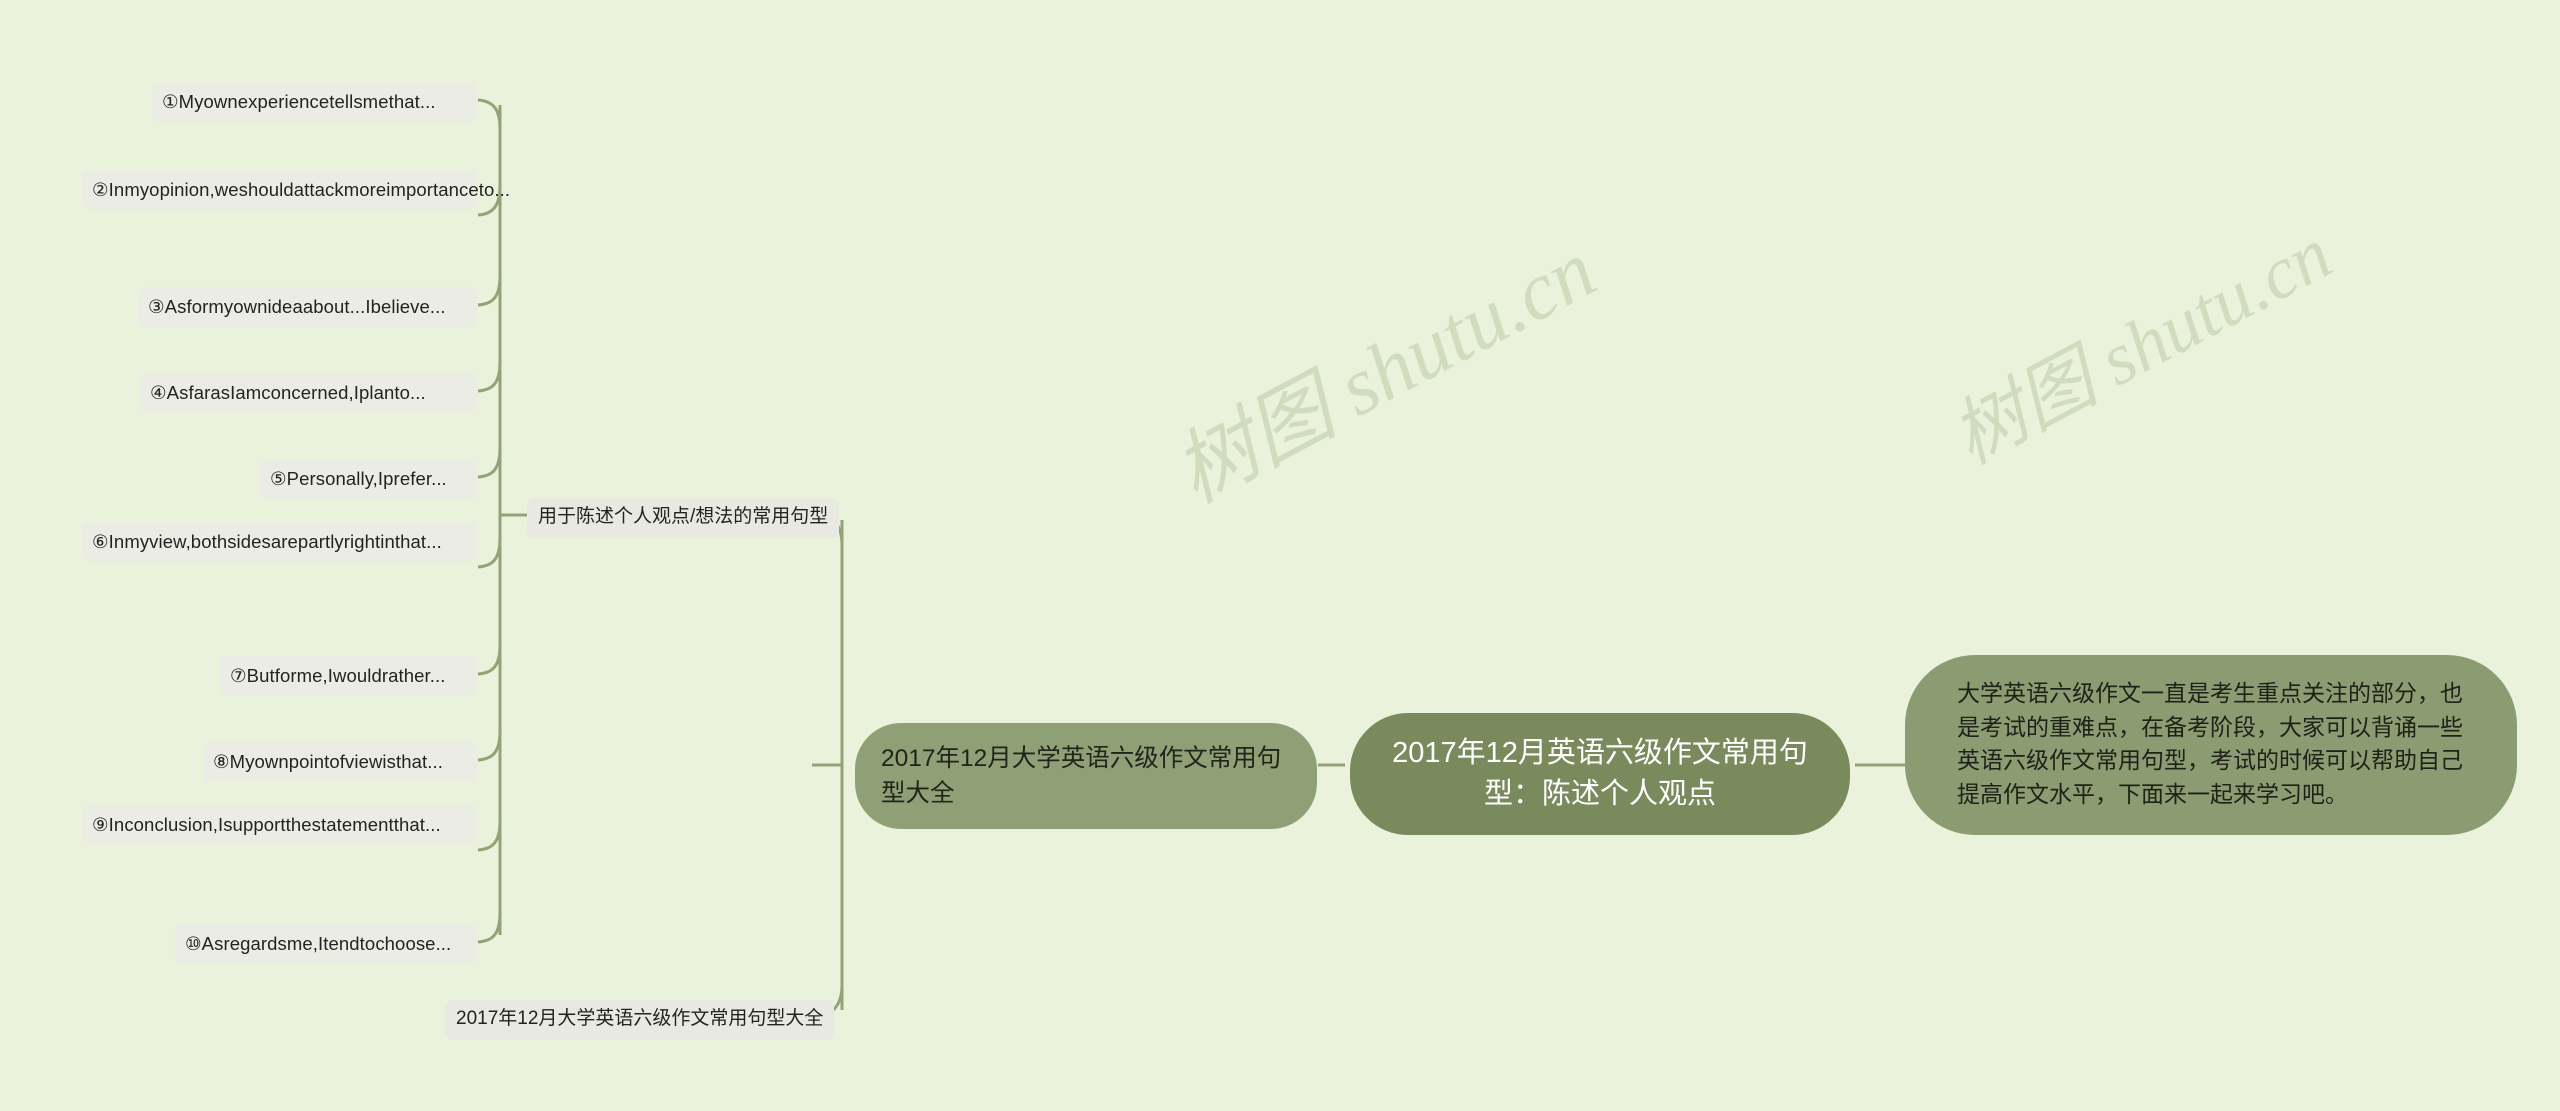 The image size is (2560, 1111). Describe the element at coordinates (683, 518) in the screenshot. I see `subtopic-personal-opinion: 用于陈述个人观点/想法的常用句型` at that location.